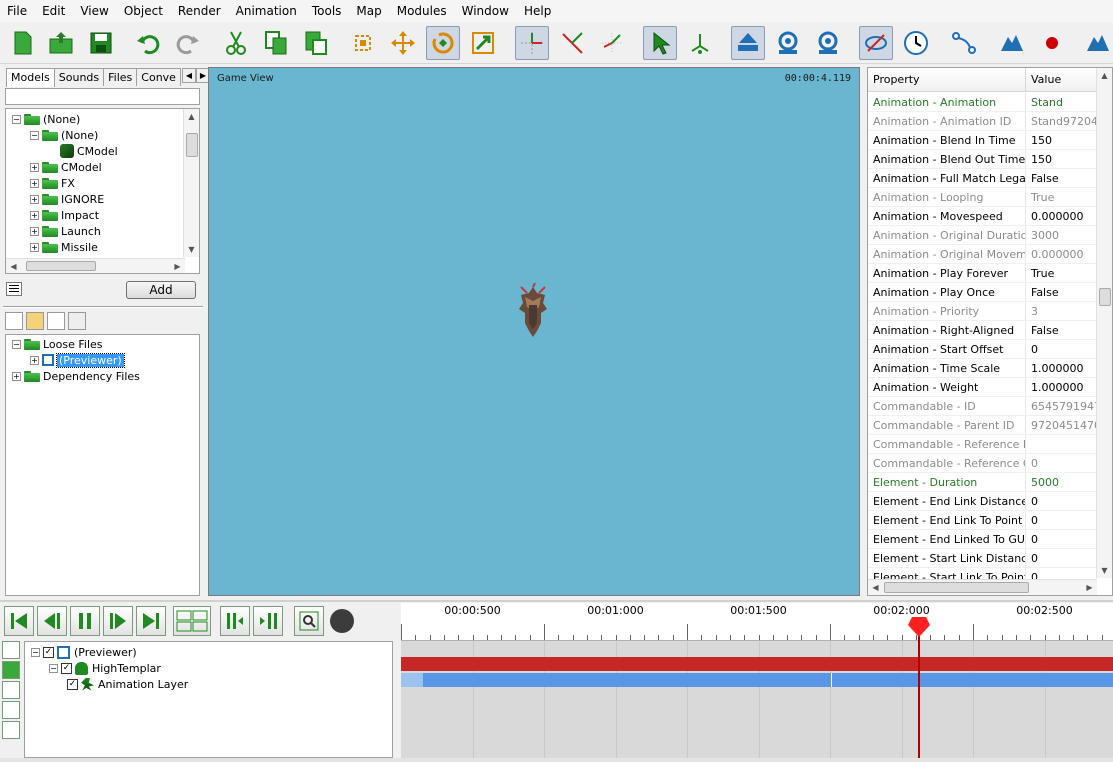 The width and height of the screenshot is (1113, 762). Describe the element at coordinates (422, 11) in the screenshot. I see `menu-modules: Modules` at that location.